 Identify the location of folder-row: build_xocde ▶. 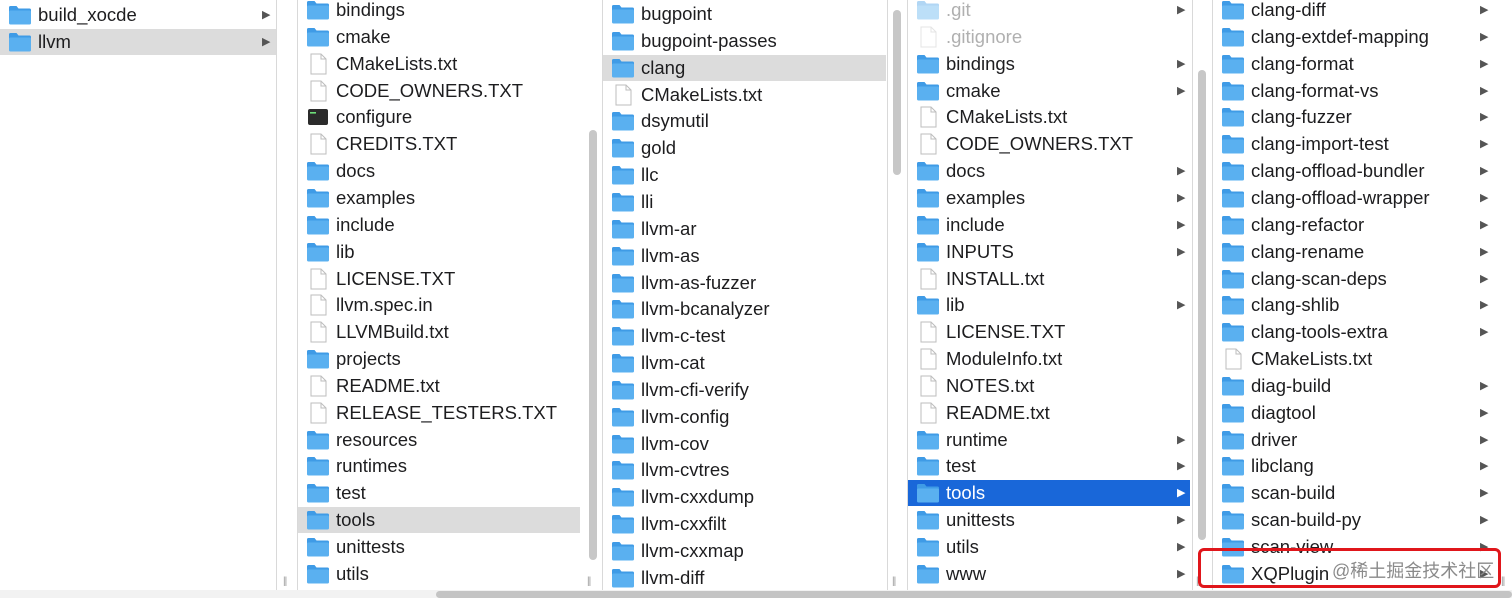
(138, 15).